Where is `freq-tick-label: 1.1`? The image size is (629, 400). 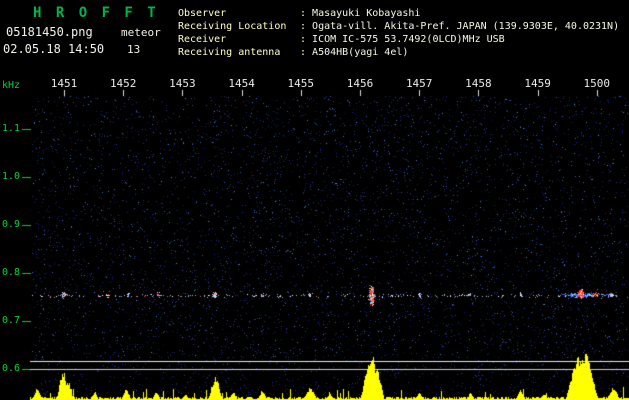 freq-tick-label: 1.1 is located at coordinates (10, 128).